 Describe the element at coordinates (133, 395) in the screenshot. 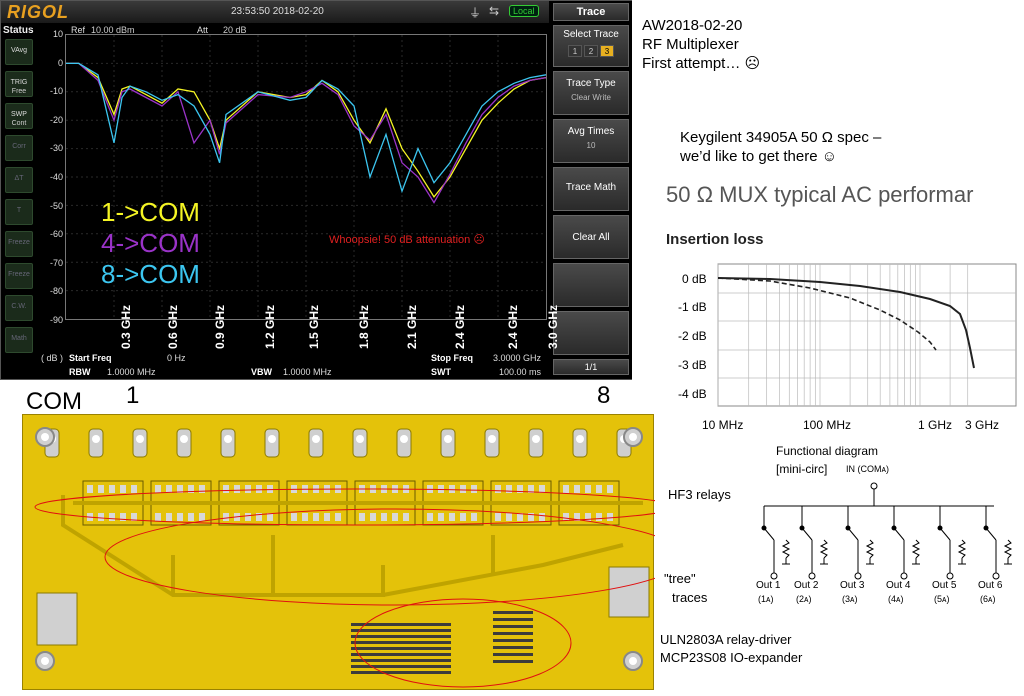

I see `pcb-port-1-label: 1` at that location.